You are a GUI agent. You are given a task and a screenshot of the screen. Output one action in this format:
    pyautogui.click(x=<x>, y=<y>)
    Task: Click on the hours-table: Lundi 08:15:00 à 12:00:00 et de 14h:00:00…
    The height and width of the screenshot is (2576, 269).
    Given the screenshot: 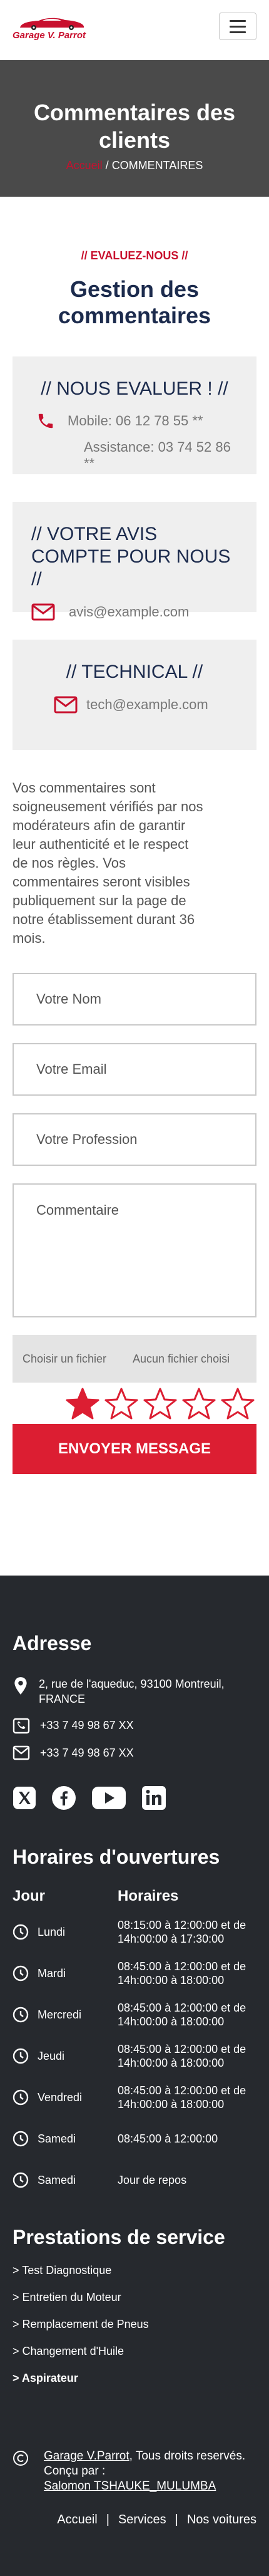 What is the action you would take?
    pyautogui.click(x=134, y=2056)
    